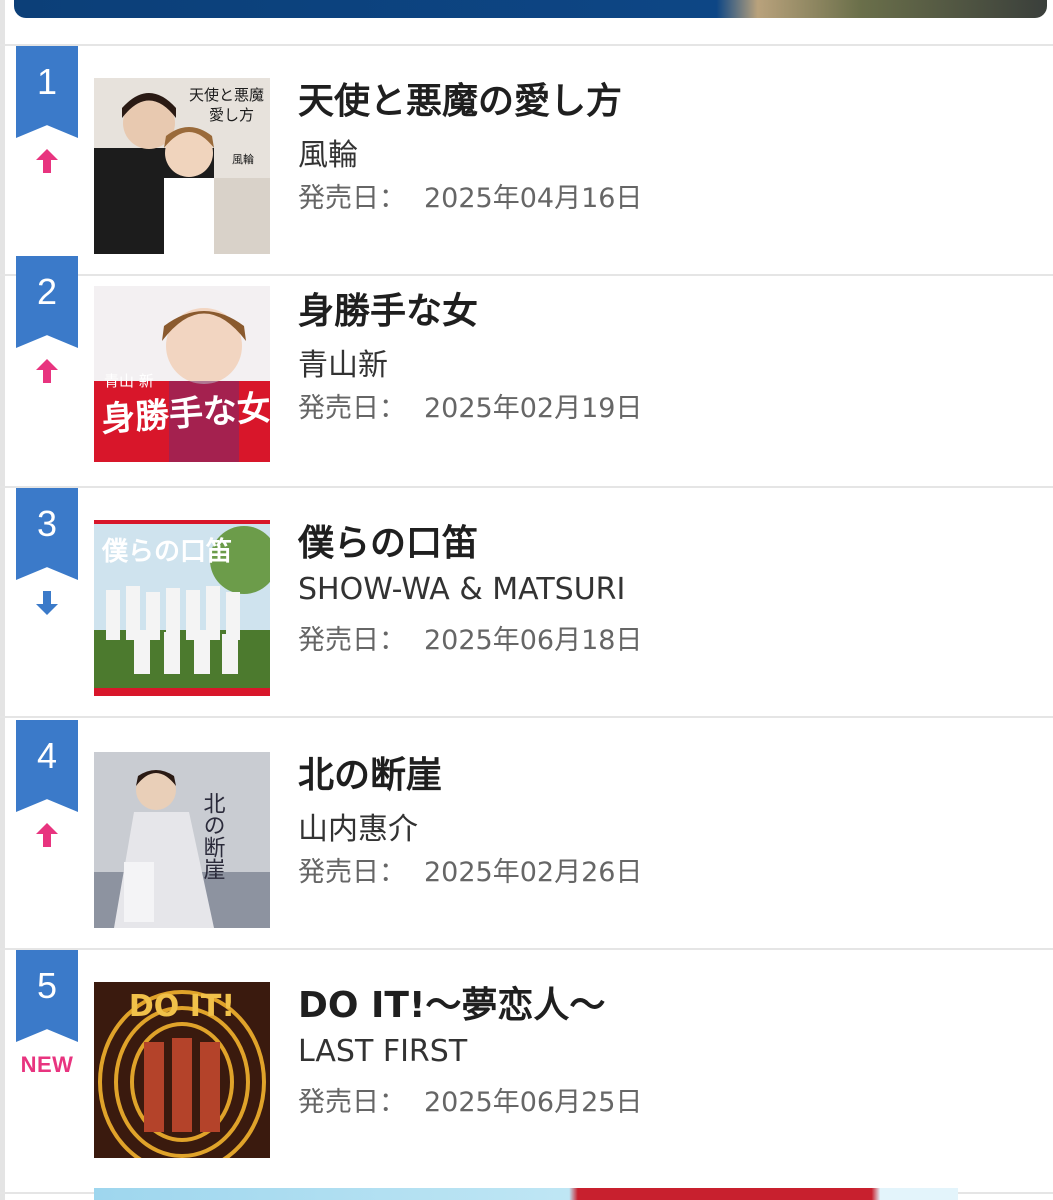 The width and height of the screenshot is (1053, 1200). I want to click on bottom-ad-banner, so click(526, 1194).